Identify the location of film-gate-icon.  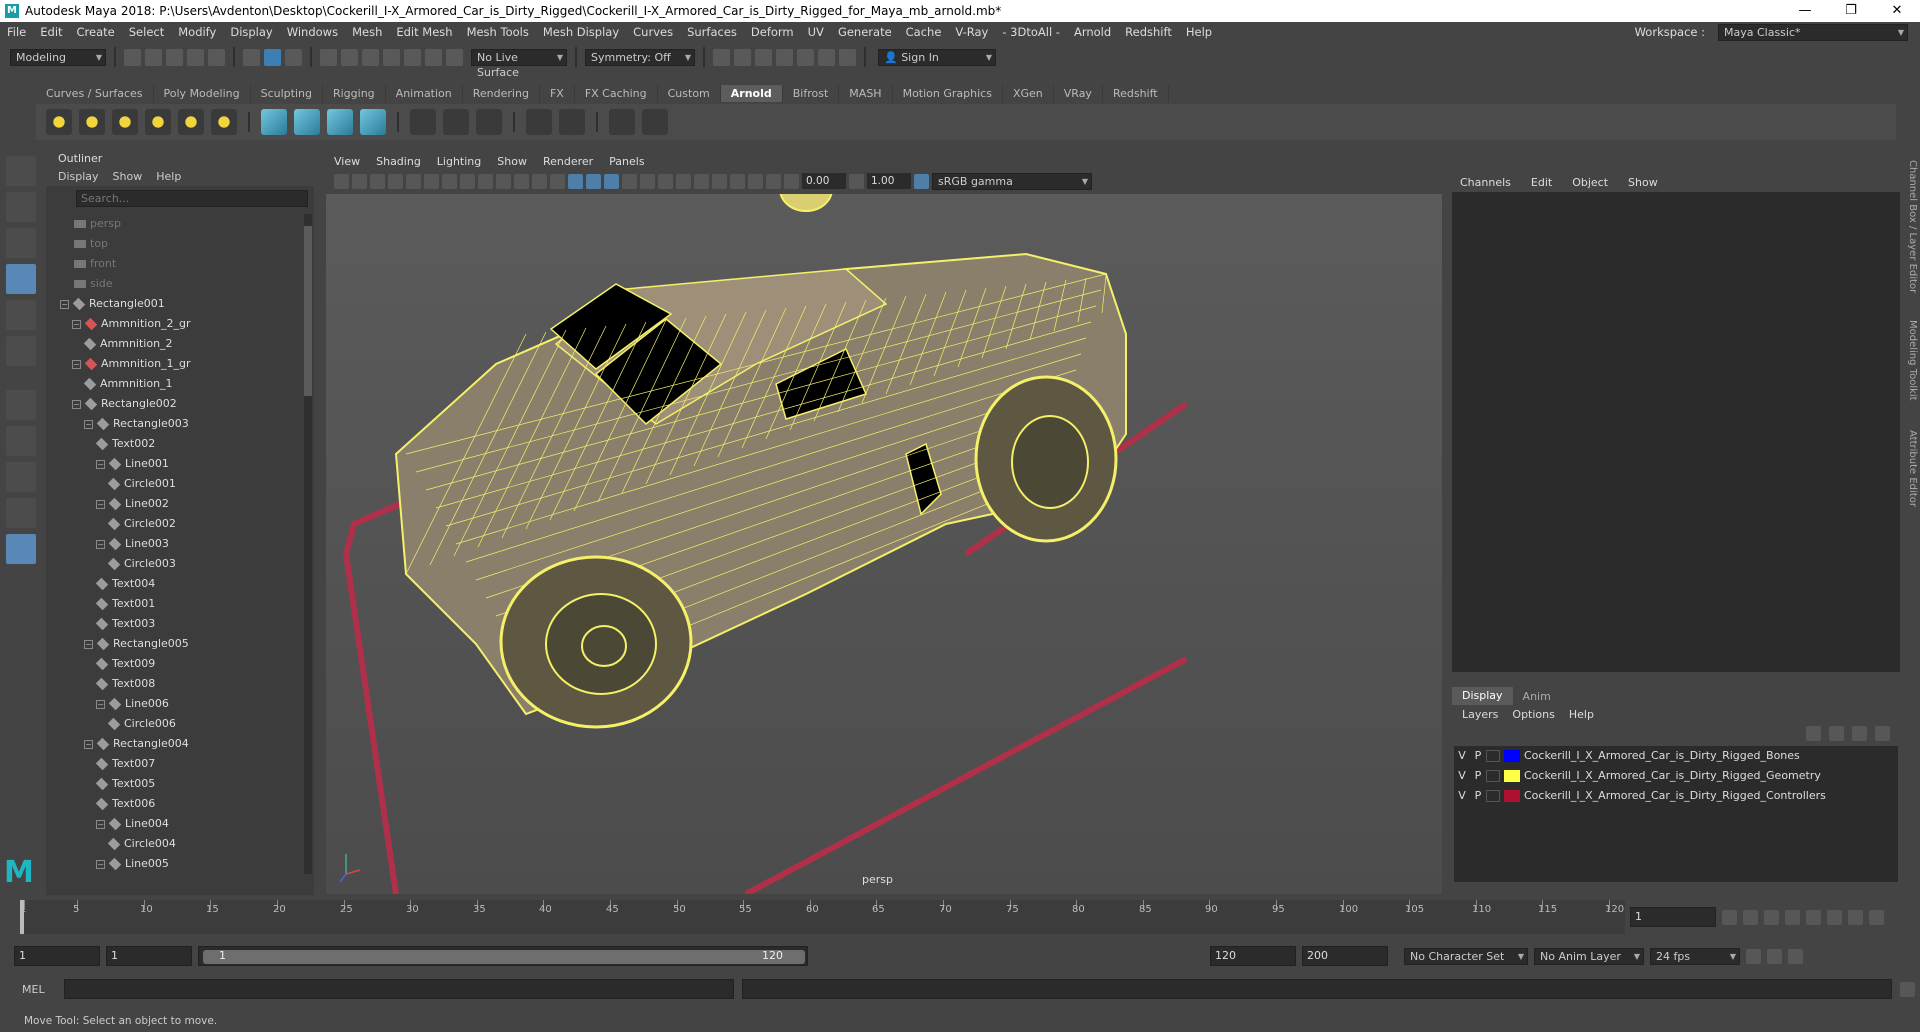
(467, 181).